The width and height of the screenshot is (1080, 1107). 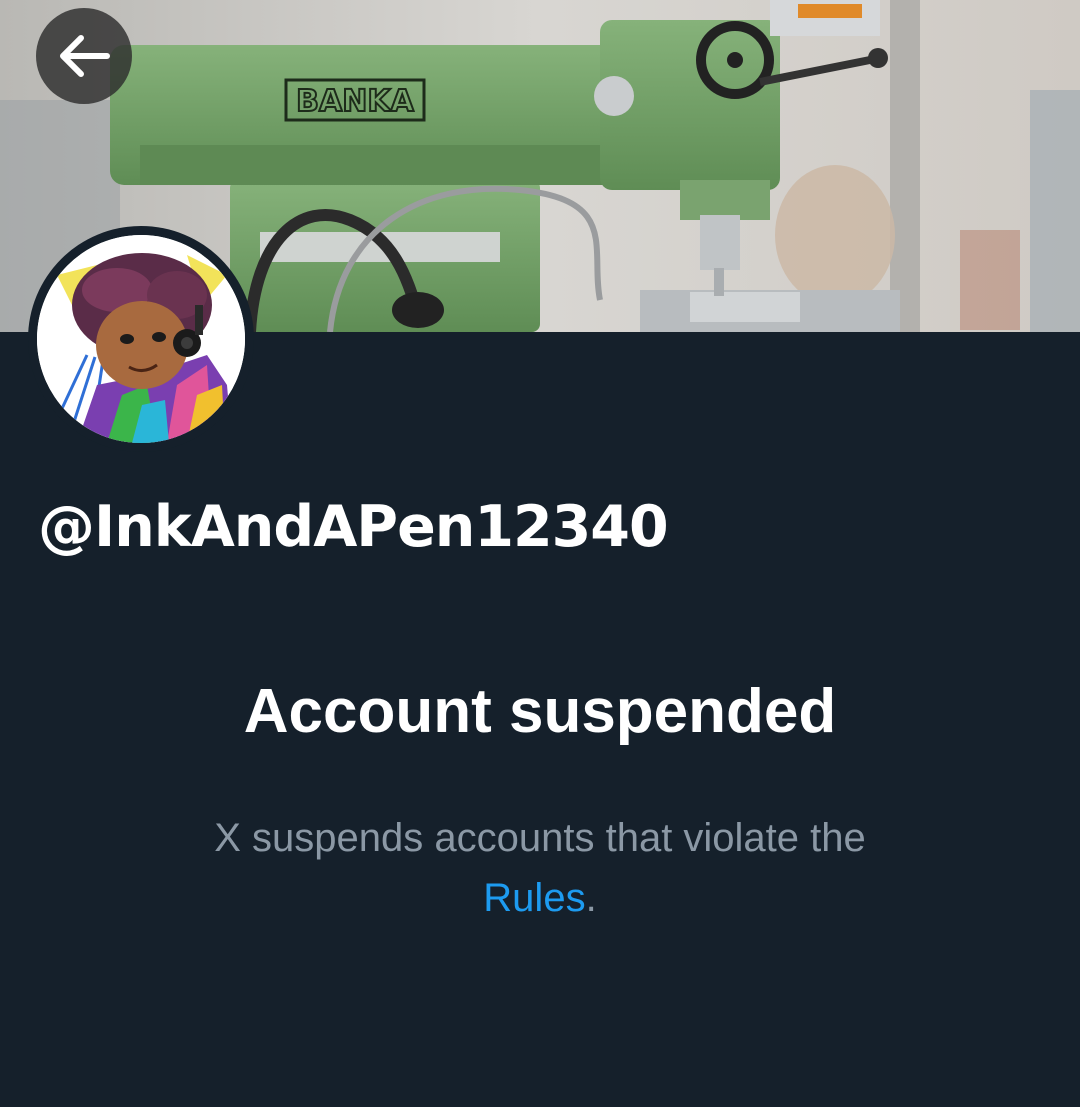 I want to click on banner-logo-text: BANKA, so click(x=355, y=101).